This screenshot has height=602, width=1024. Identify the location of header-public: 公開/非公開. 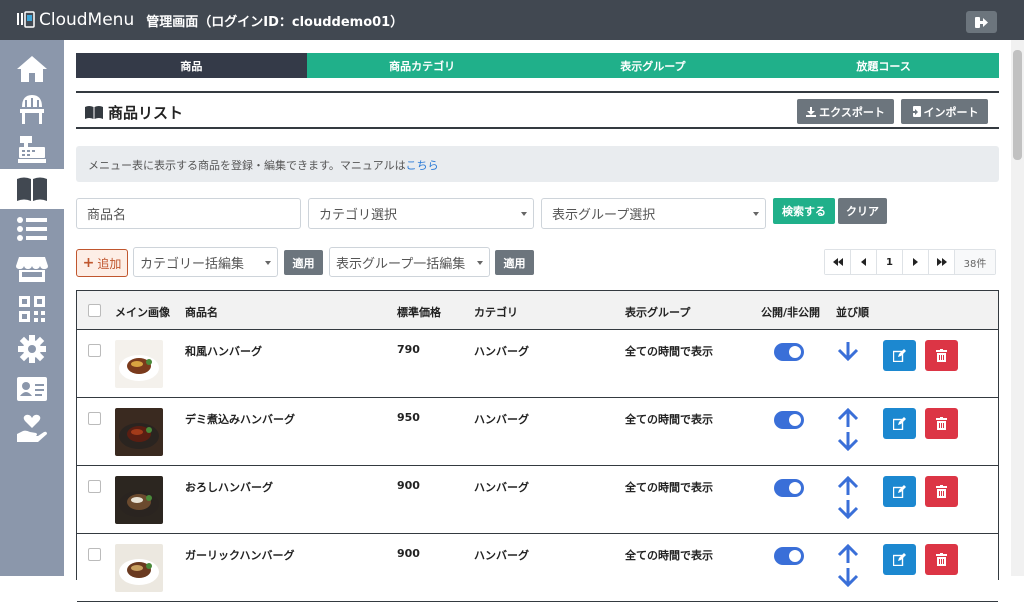
(791, 312).